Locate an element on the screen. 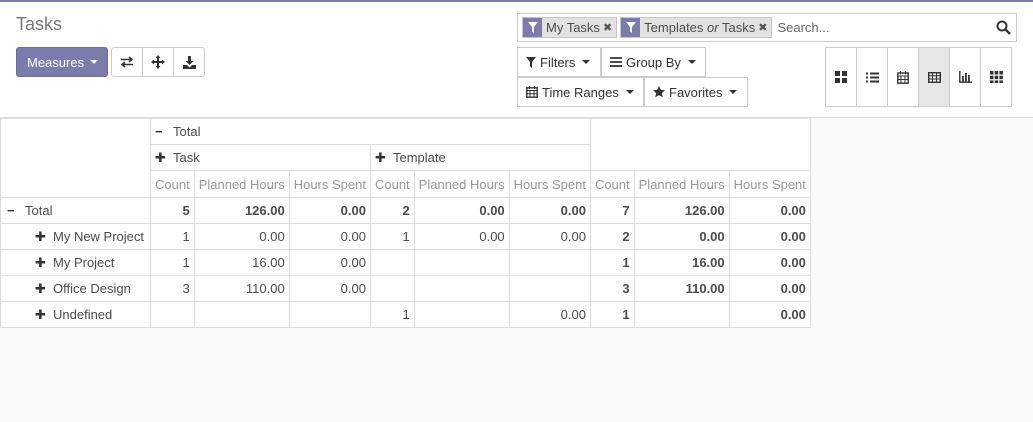 The height and width of the screenshot is (422, 1033). row-header: ✚ Undefined is located at coordinates (75, 314).